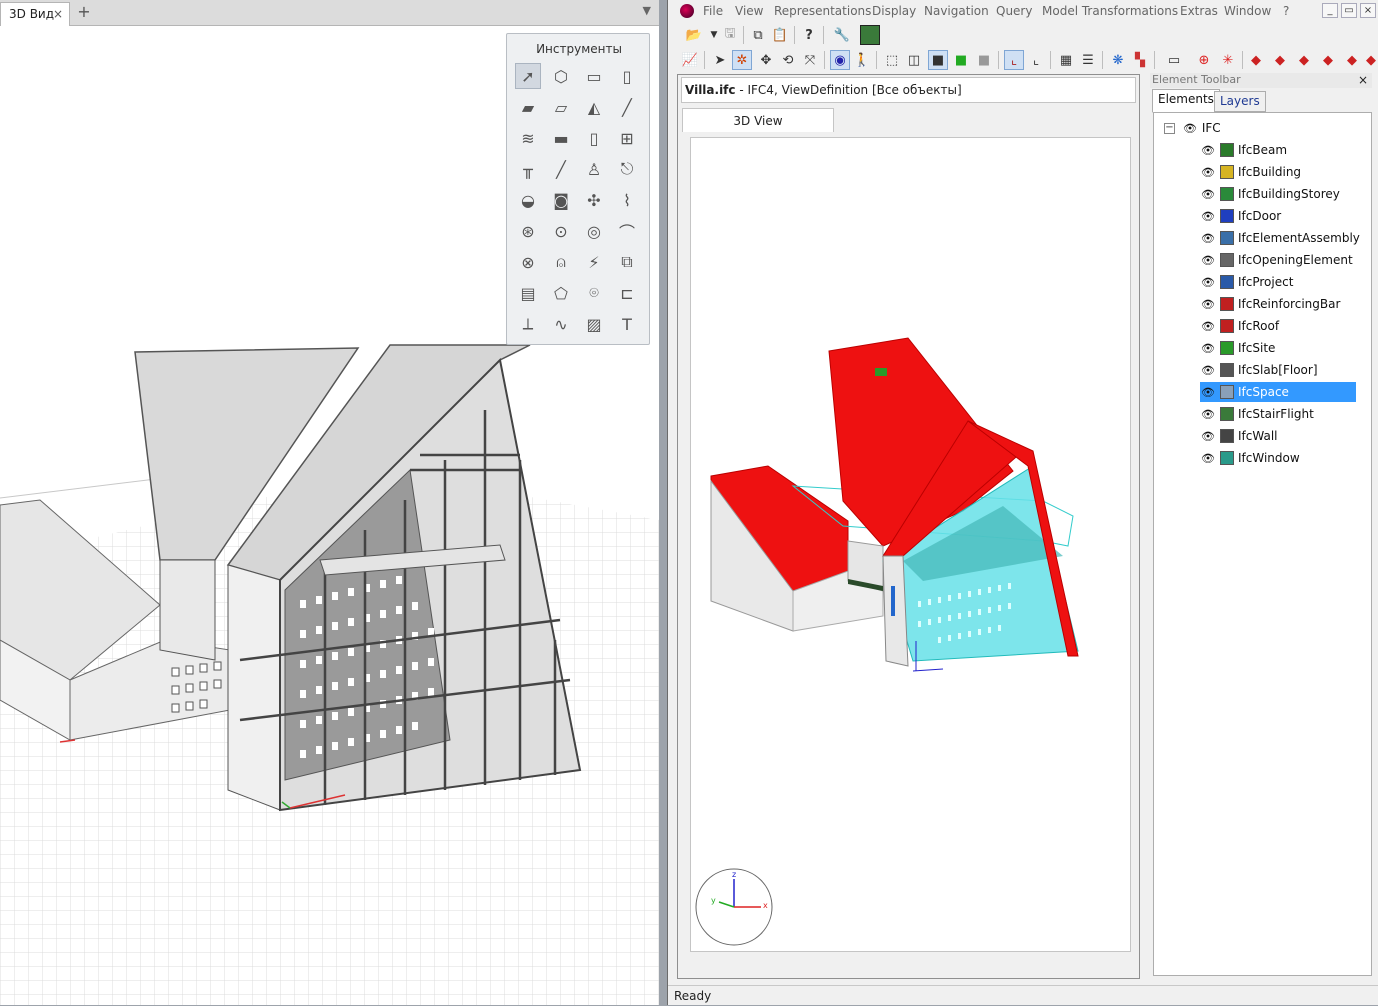 Image resolution: width=1378 pixels, height=1006 pixels. Describe the element at coordinates (914, 60) in the screenshot. I see `hidden-line-cube-icon: ◫` at that location.